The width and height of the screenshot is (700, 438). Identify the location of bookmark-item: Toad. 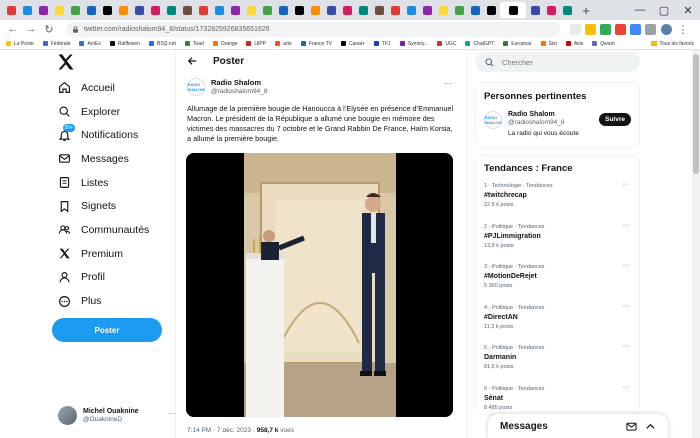
(194, 44).